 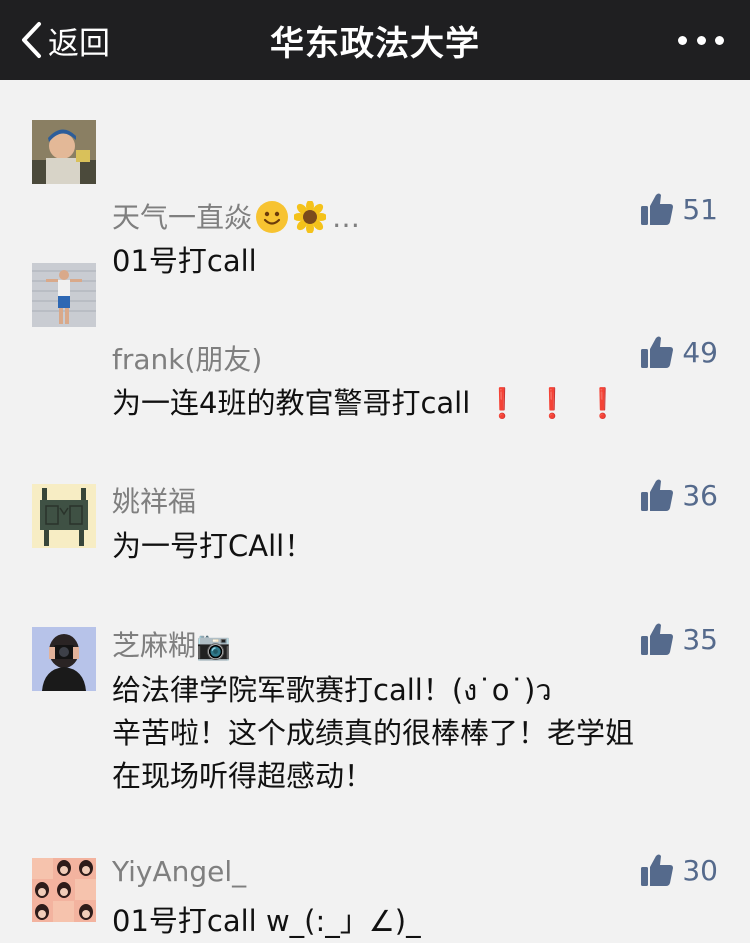 I want to click on smiley-emoji-icon, so click(x=272, y=217).